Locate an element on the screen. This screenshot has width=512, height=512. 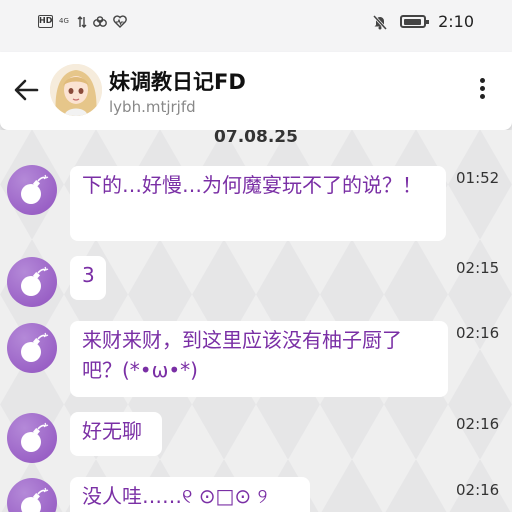
message-bubble: 没人哇……୧ ⊙□⊙ ୨ is located at coordinates (190, 494).